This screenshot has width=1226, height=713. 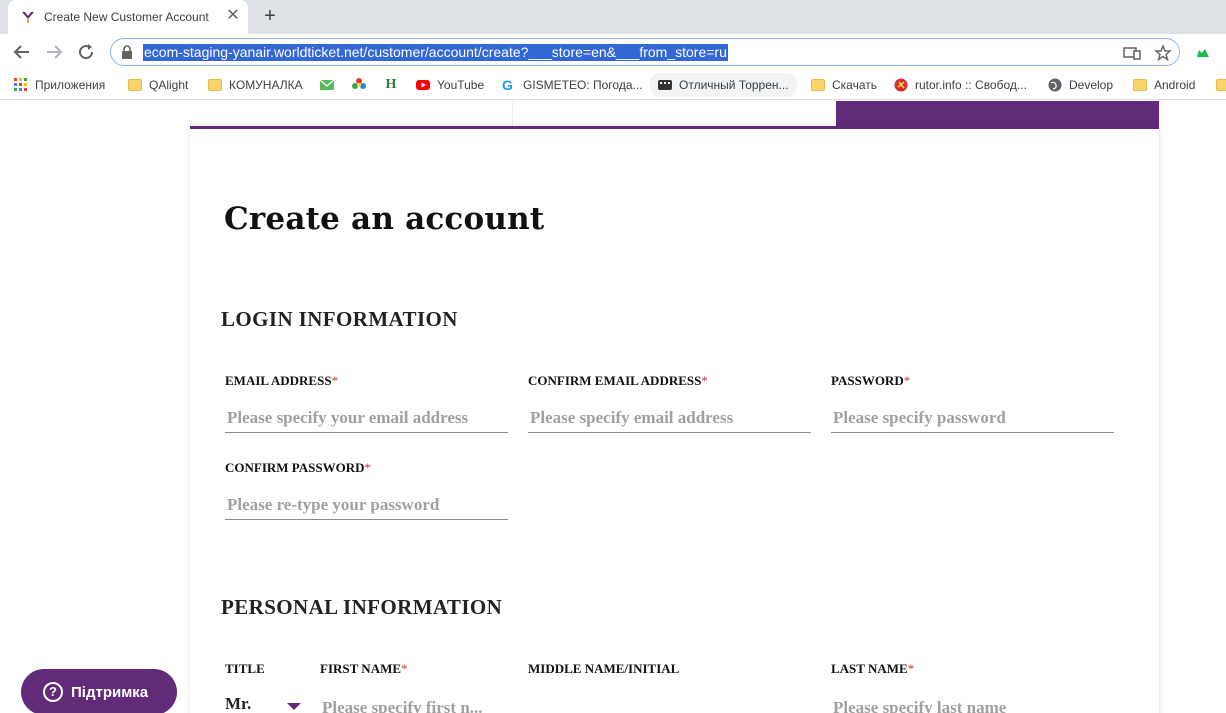 What do you see at coordinates (972, 418) in the screenshot?
I see `password-input` at bounding box center [972, 418].